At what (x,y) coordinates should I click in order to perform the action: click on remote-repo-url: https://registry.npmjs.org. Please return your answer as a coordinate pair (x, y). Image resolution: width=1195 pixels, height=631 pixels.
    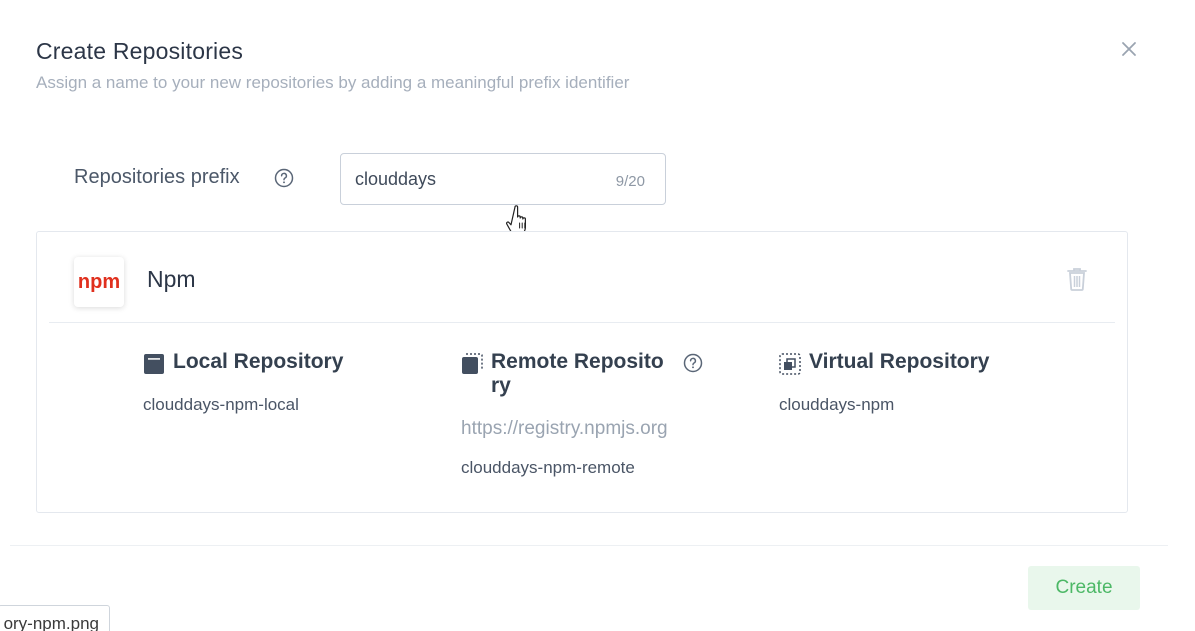
    Looking at the image, I should click on (564, 428).